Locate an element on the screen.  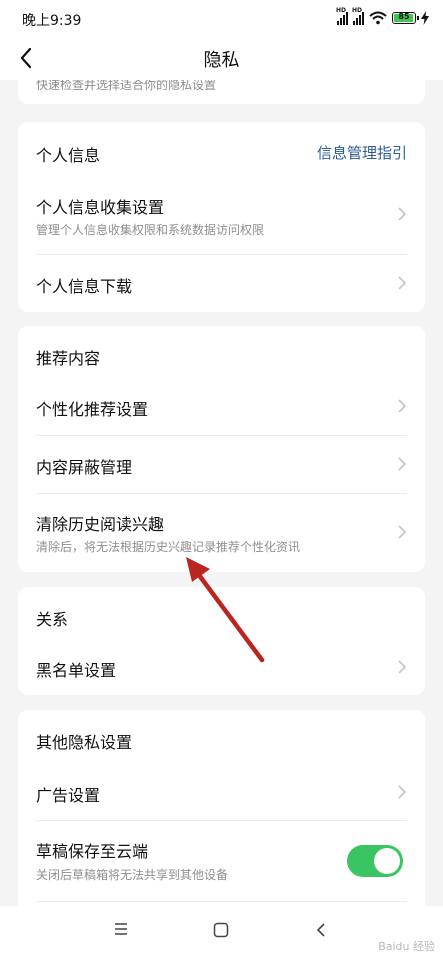
relation-card: 关系 黑名单设置 is located at coordinates (221, 641).